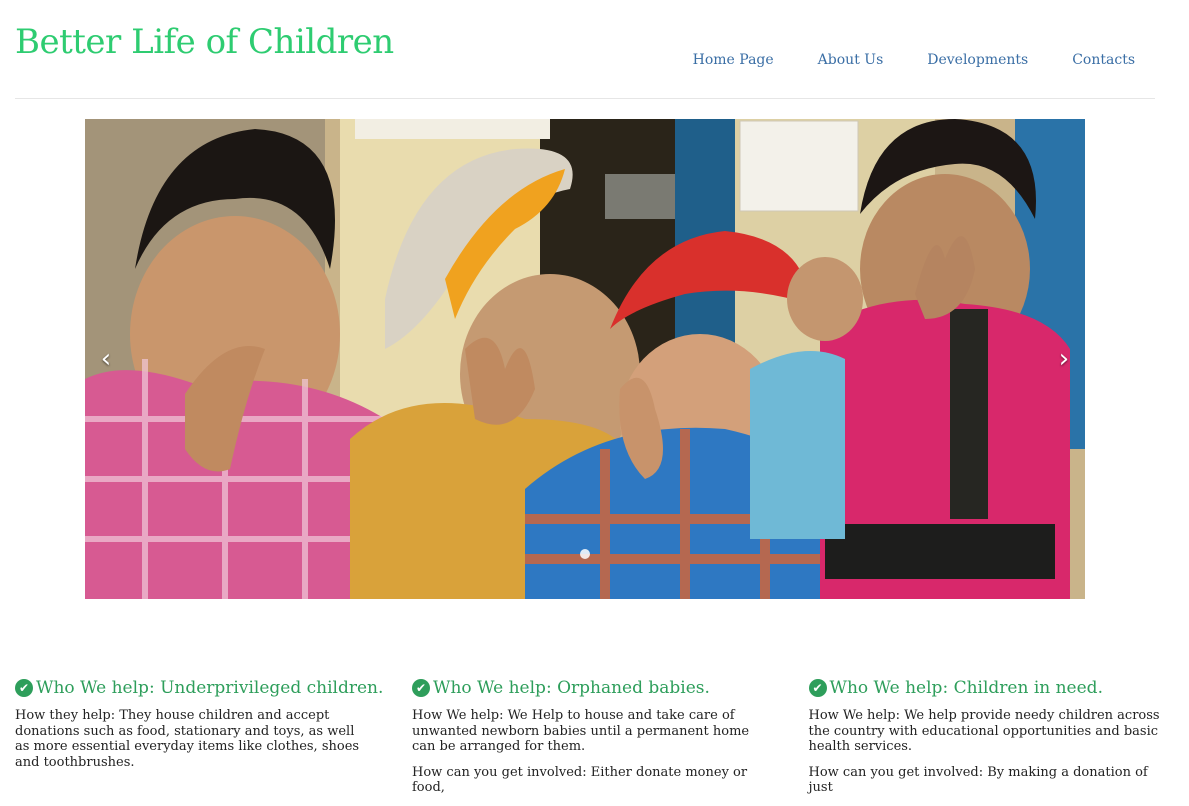  I want to click on site-brand: Better Life of Children, so click(204, 42).